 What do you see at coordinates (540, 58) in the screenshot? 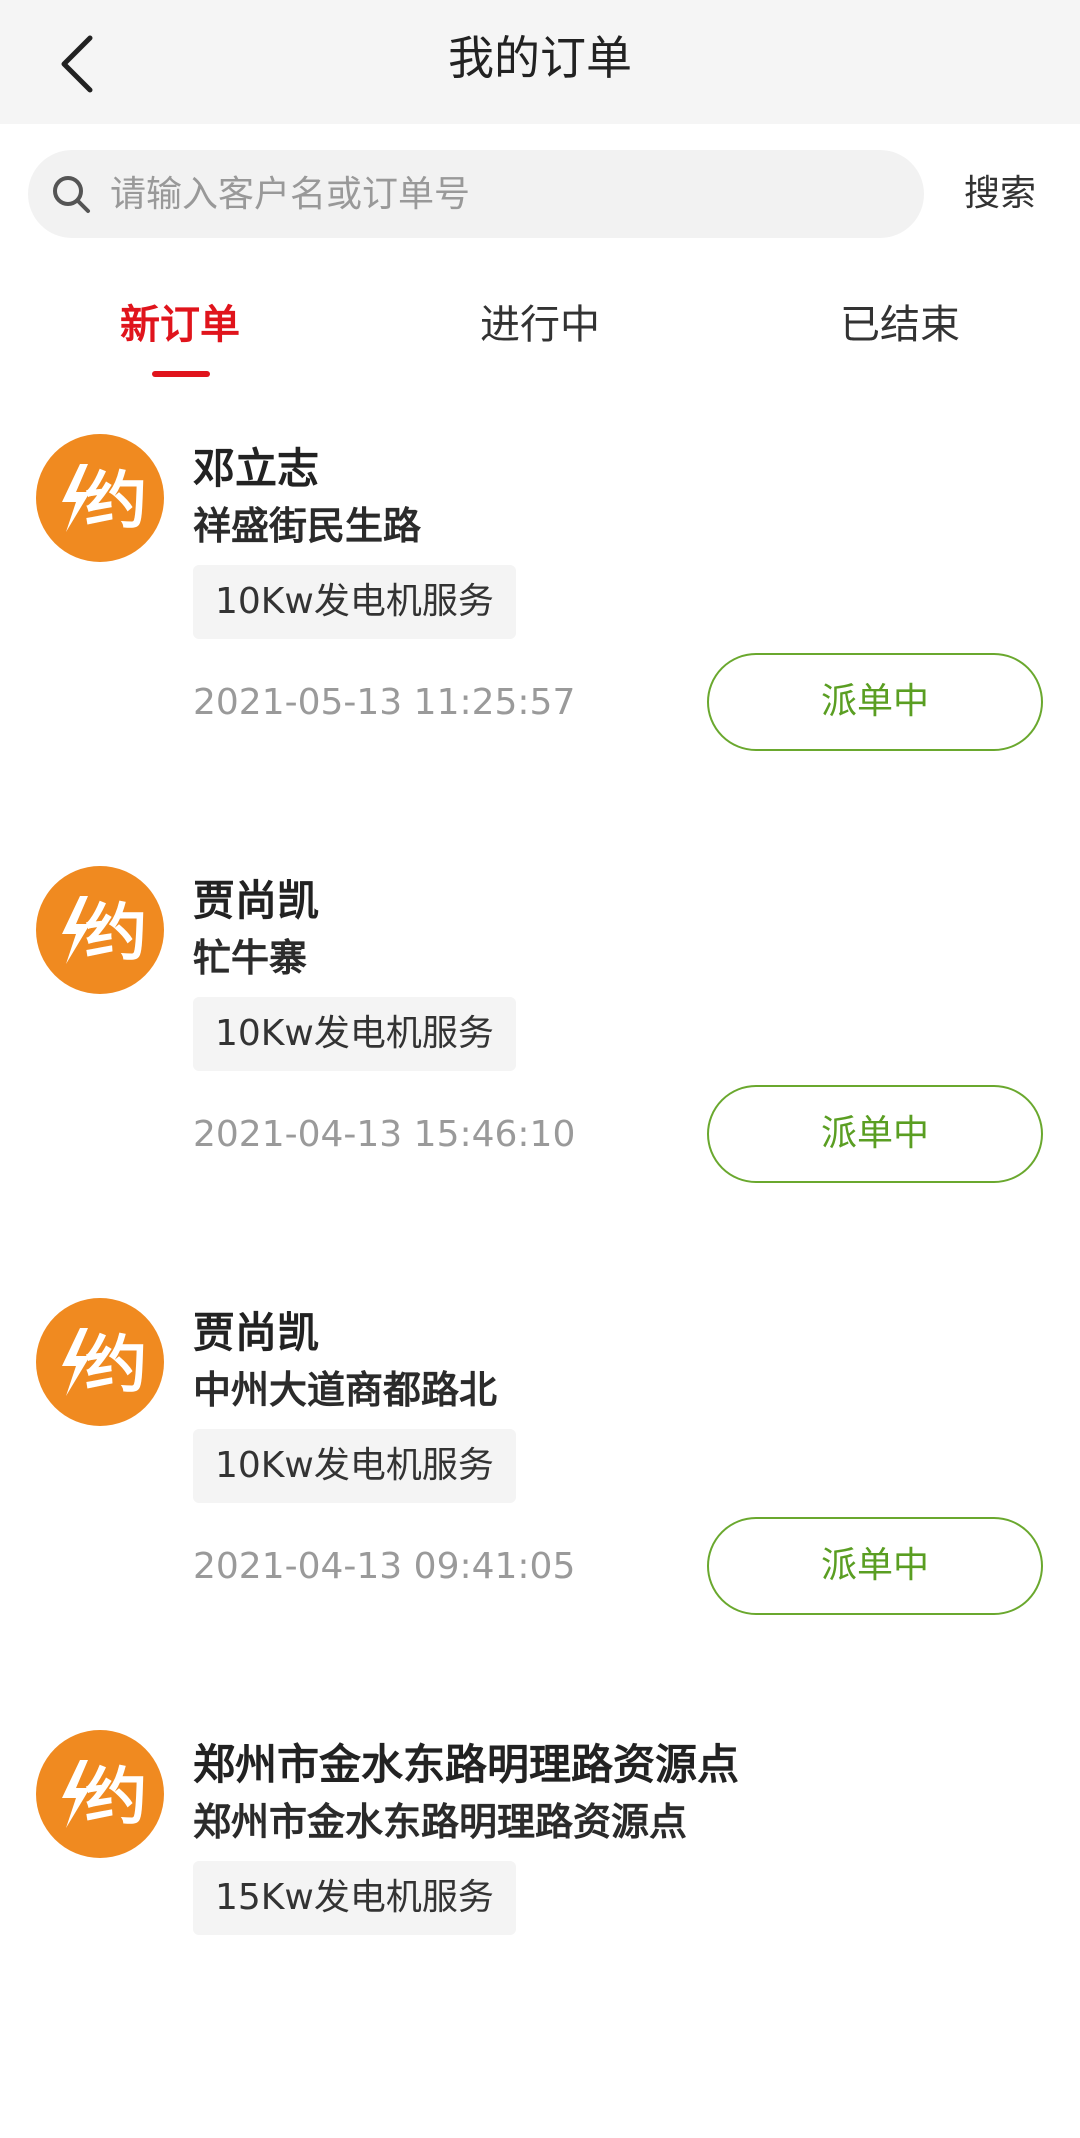
I see `page-title: 我的订单` at bounding box center [540, 58].